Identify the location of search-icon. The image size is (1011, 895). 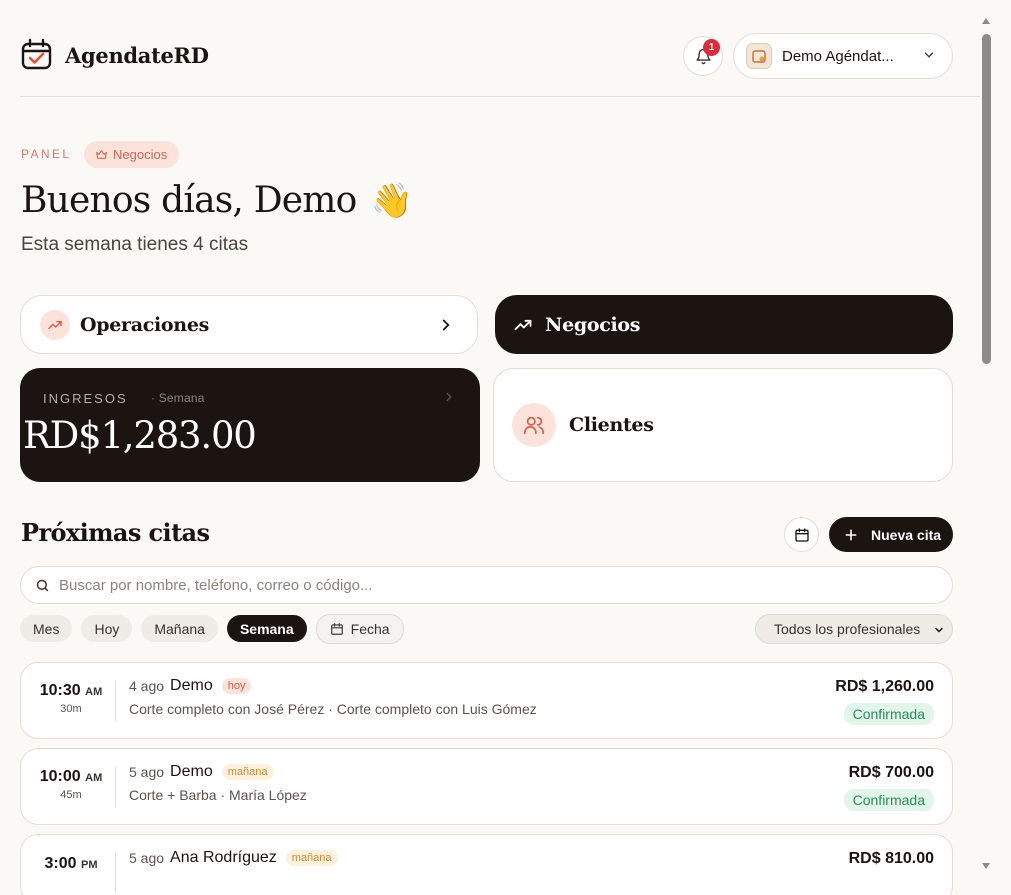
(42, 585).